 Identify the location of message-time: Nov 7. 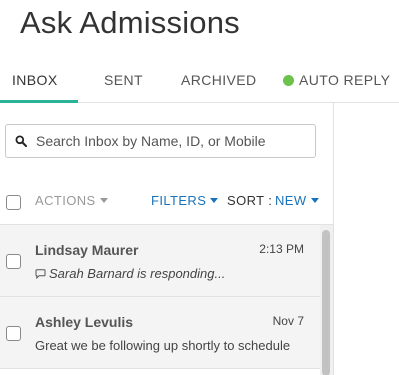
(288, 321).